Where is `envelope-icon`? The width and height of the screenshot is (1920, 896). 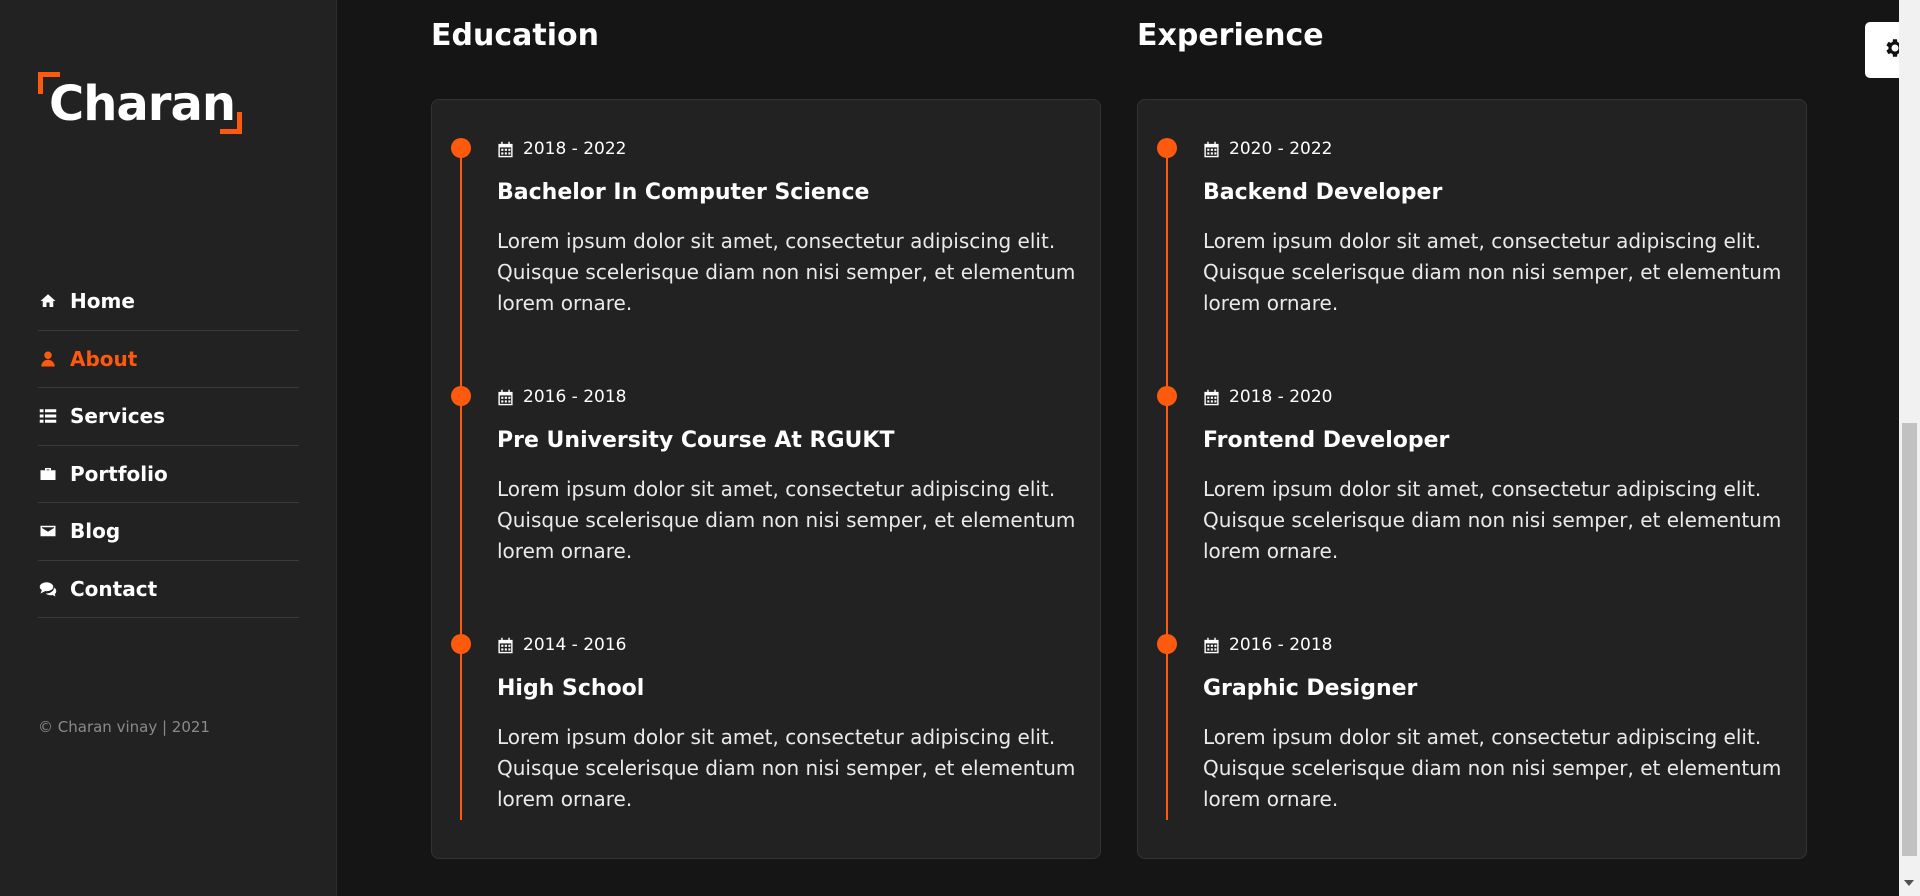 envelope-icon is located at coordinates (48, 531).